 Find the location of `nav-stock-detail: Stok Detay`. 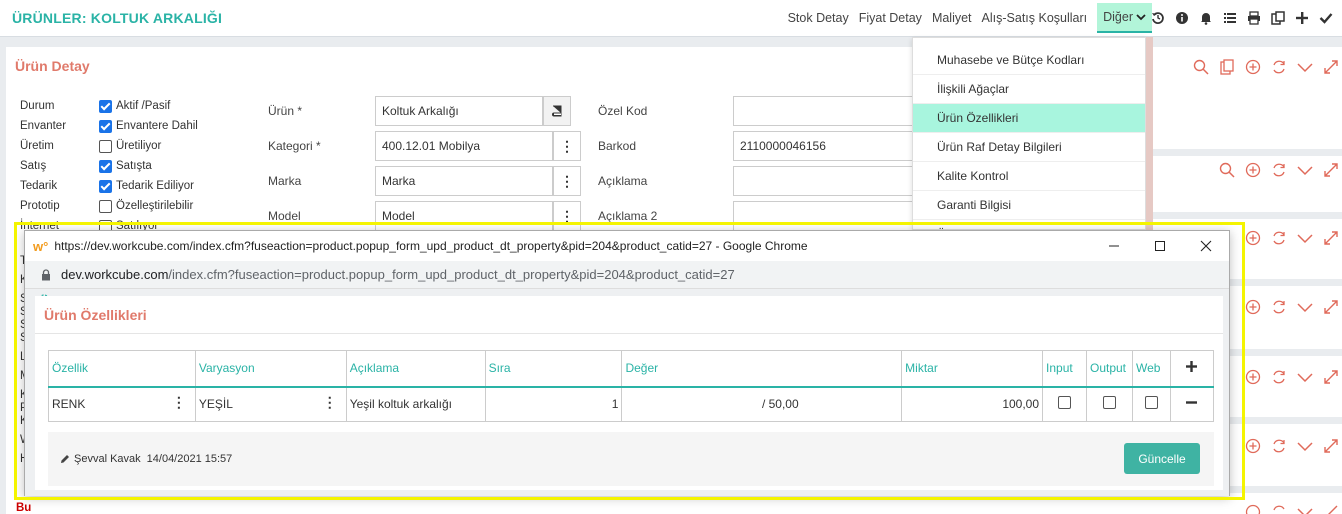

nav-stock-detail: Stok Detay is located at coordinates (818, 18).